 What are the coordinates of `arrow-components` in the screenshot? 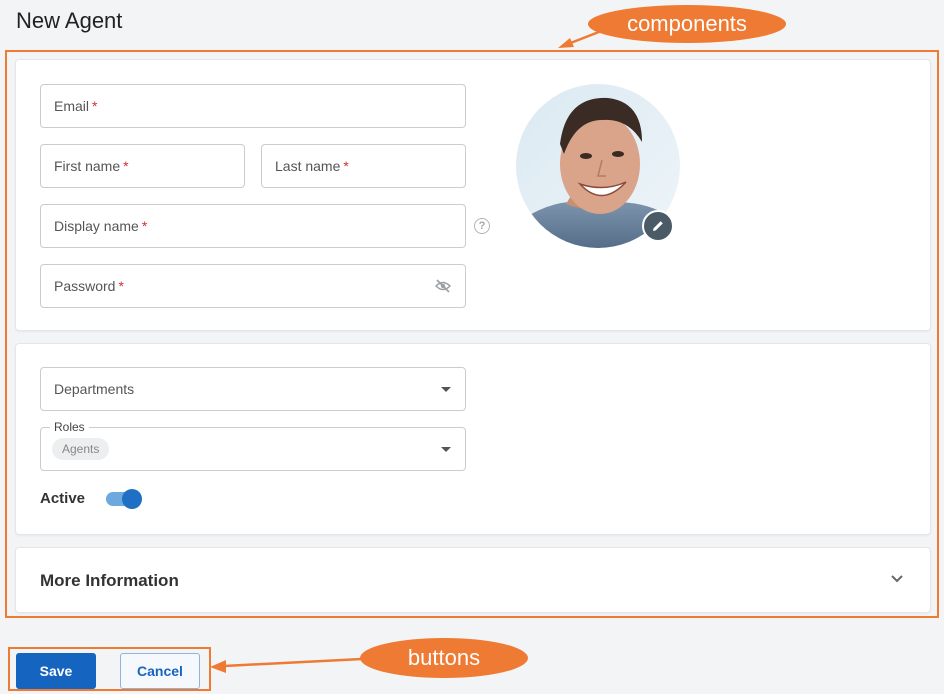 It's located at (581, 38).